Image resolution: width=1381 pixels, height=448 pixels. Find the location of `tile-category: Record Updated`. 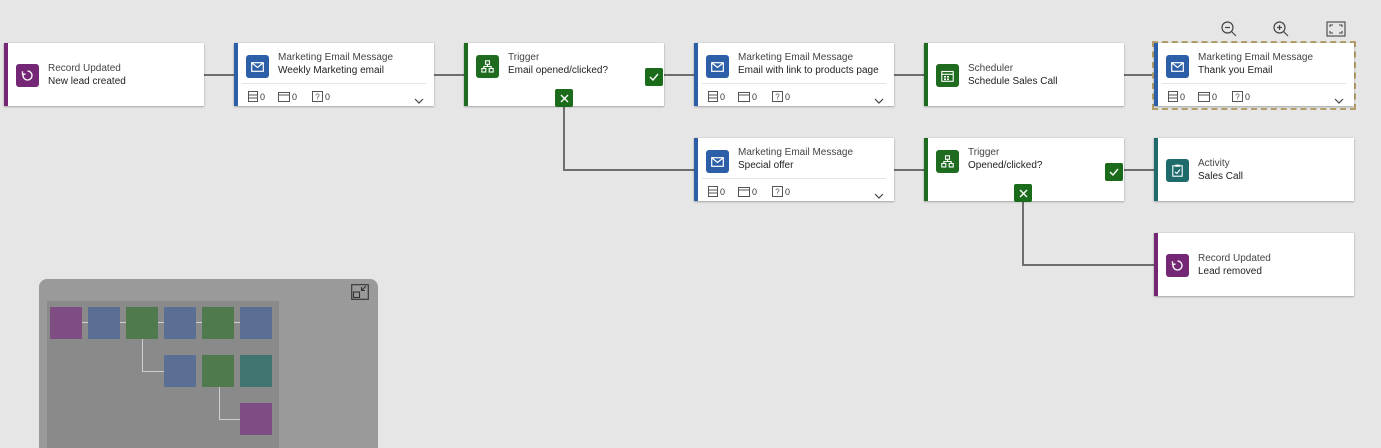

tile-category: Record Updated is located at coordinates (84, 68).